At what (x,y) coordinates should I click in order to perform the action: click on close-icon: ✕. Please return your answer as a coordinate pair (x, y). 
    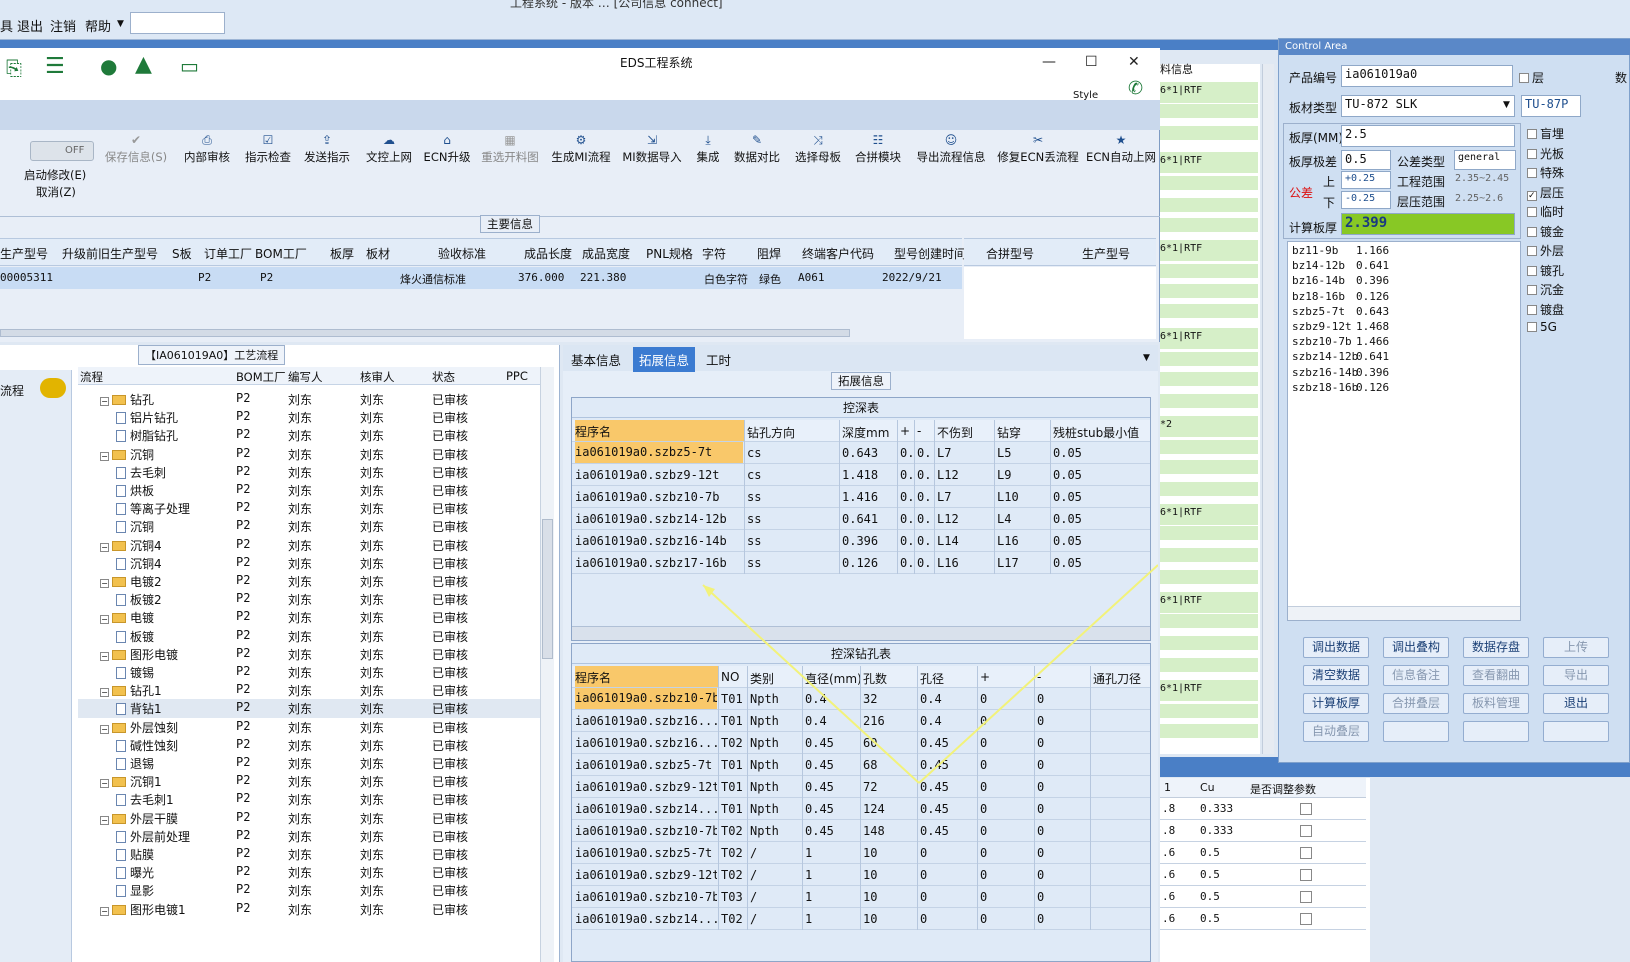
    Looking at the image, I should click on (1134, 62).